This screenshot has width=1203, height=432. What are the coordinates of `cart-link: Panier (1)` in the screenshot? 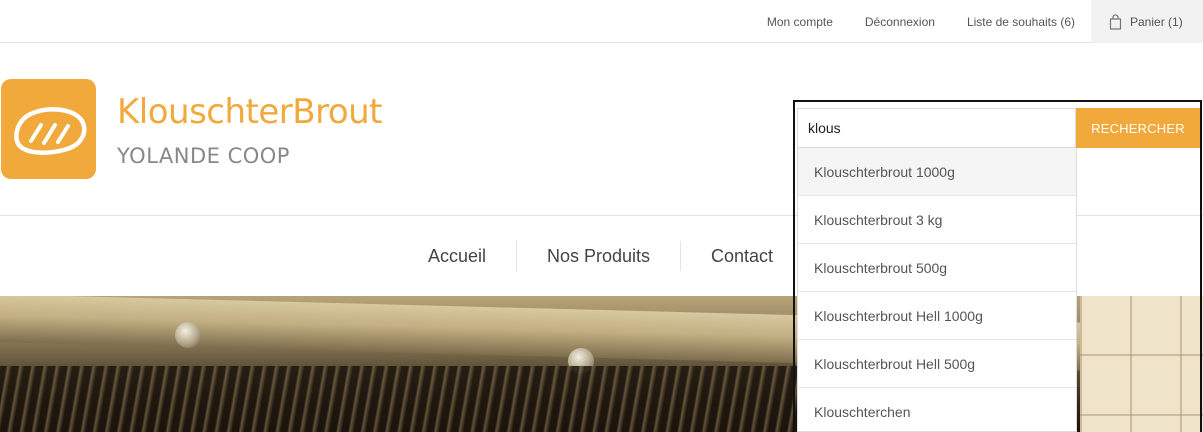 It's located at (1147, 21).